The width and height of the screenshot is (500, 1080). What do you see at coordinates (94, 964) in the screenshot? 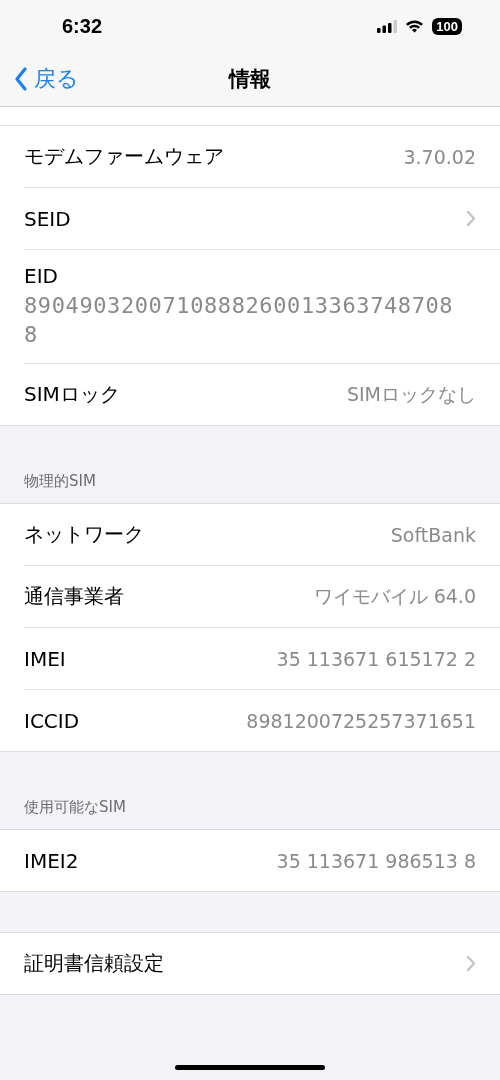
I see `row-label: 証明書信頼設定` at bounding box center [94, 964].